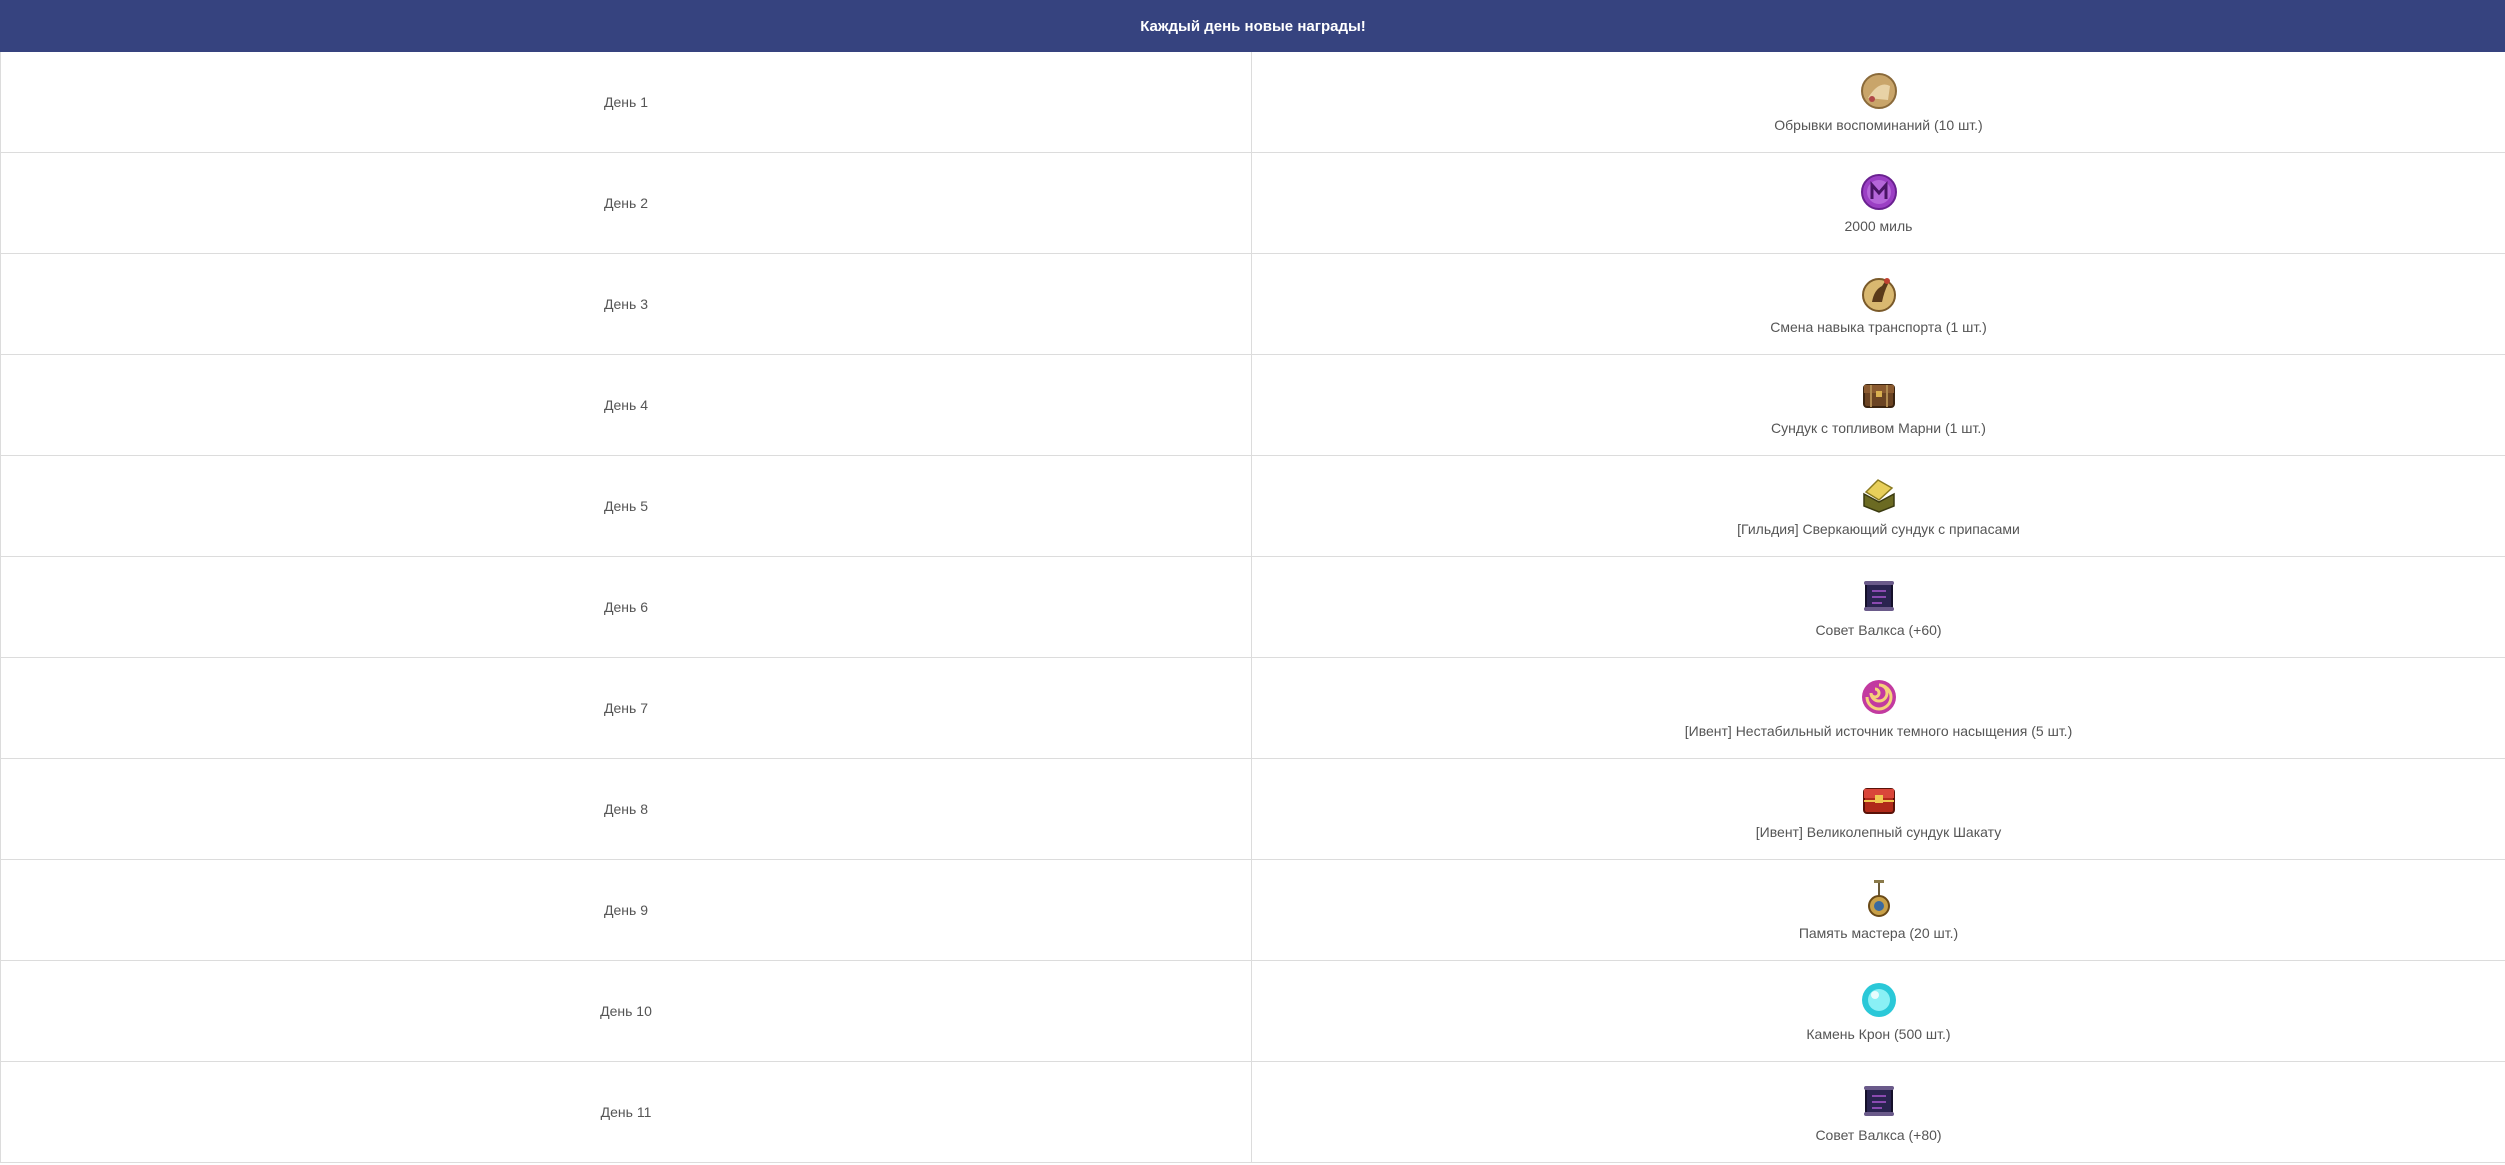 The image size is (2505, 1165). Describe the element at coordinates (1878, 933) in the screenshot. I see `reward-label: Память мастера (20 шт.)` at that location.